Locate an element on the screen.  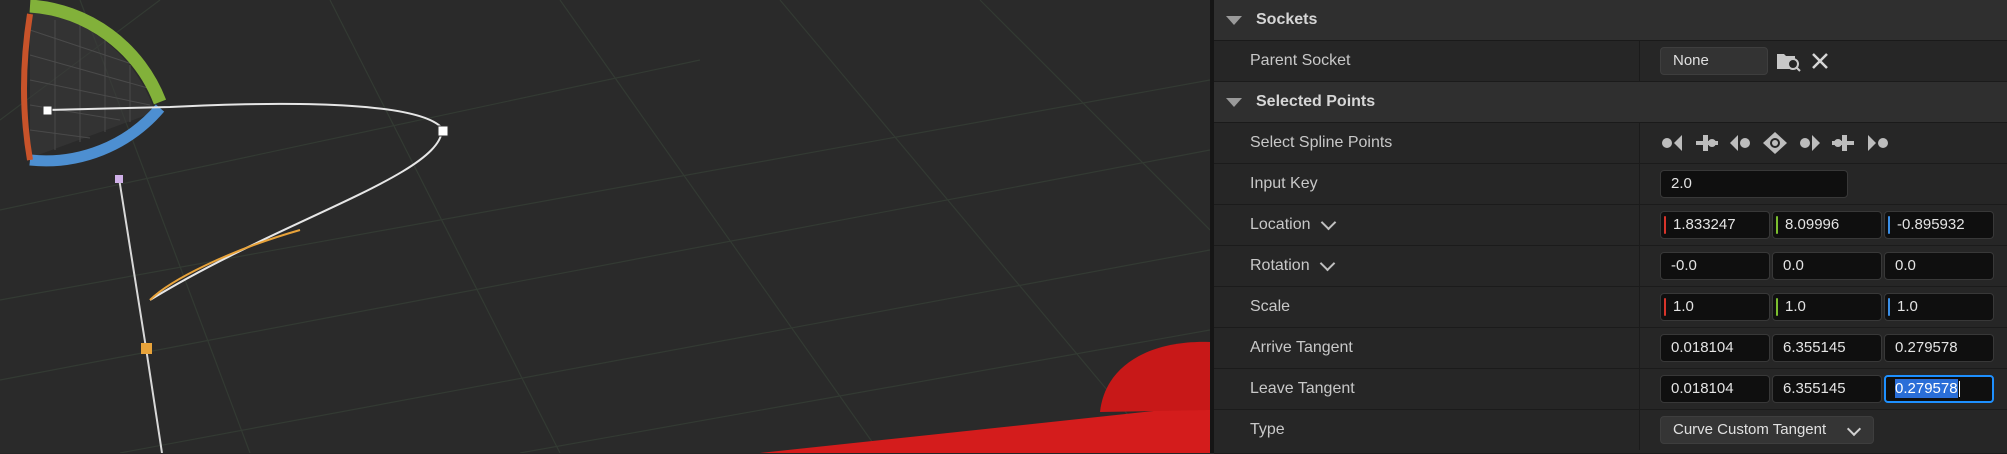
property-label: Rotation is located at coordinates (1292, 266).